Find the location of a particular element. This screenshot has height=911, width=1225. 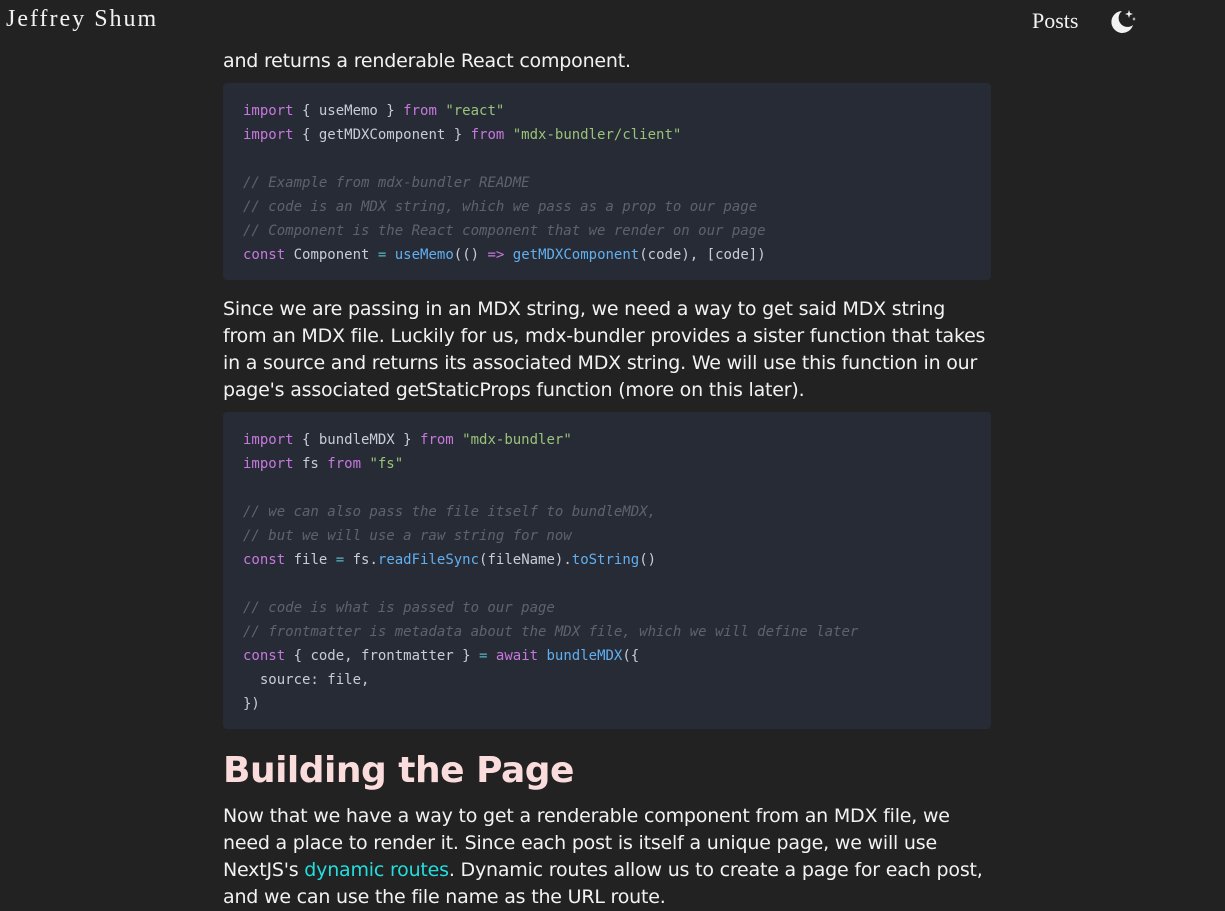

moon-stars-icon is located at coordinates (1122, 22).